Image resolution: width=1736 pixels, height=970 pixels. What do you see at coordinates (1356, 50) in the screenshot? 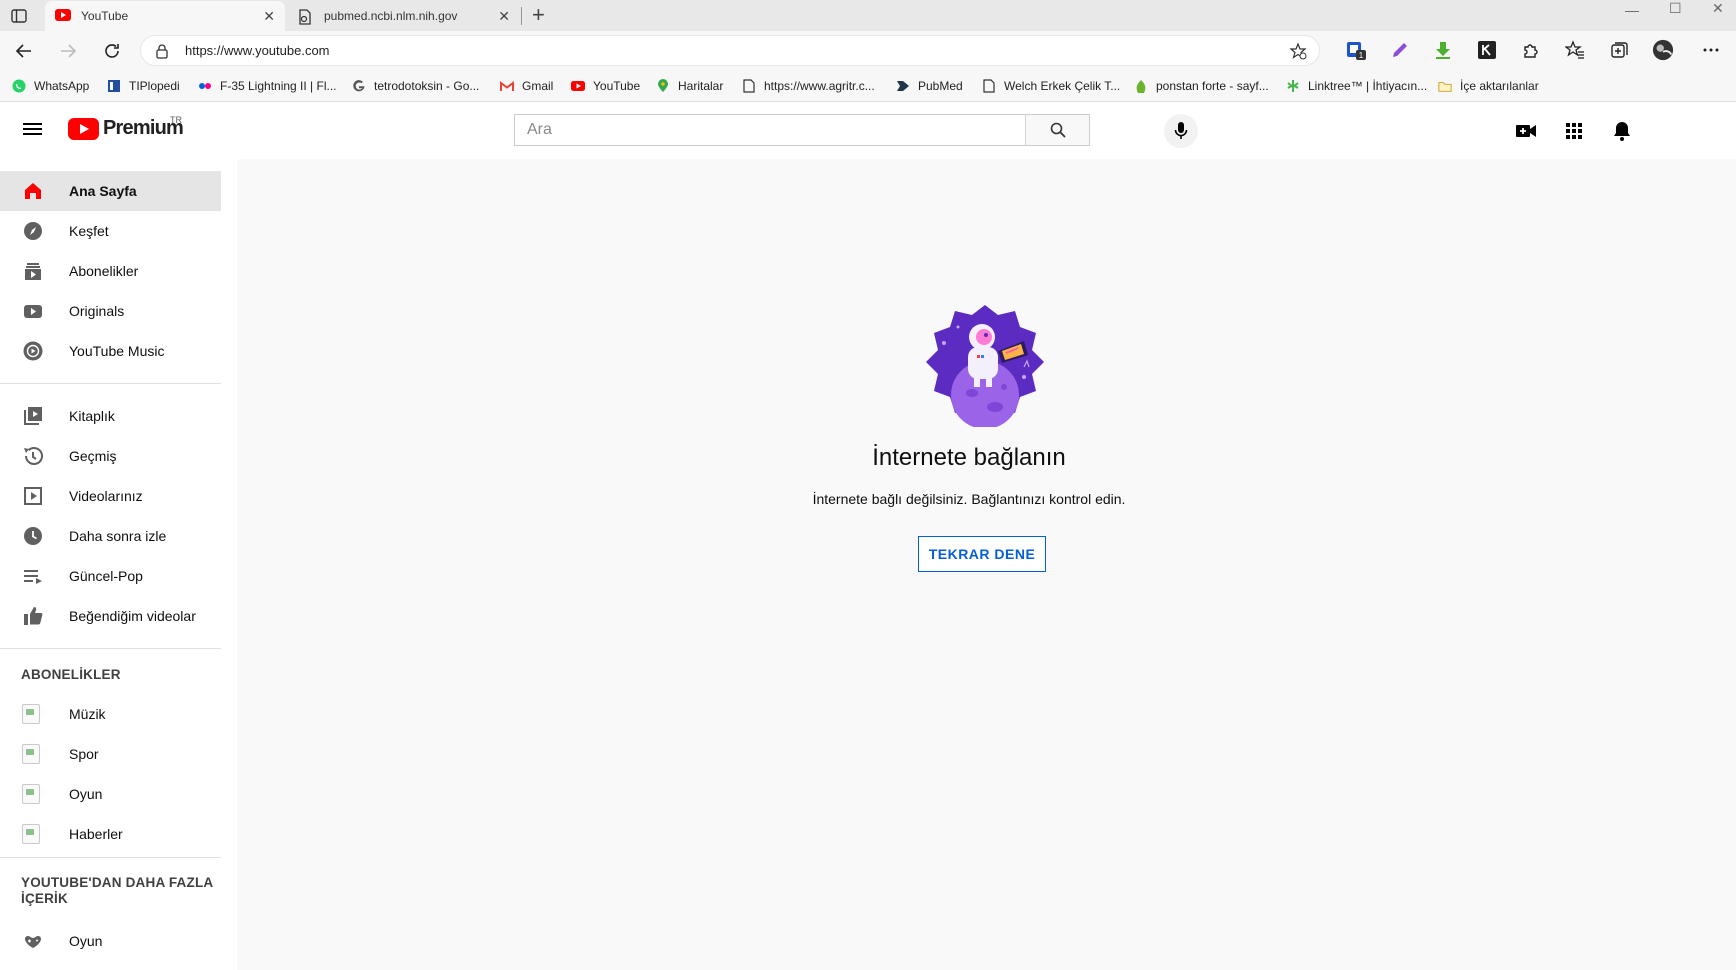
I see `extension-badge-icon: 1` at bounding box center [1356, 50].